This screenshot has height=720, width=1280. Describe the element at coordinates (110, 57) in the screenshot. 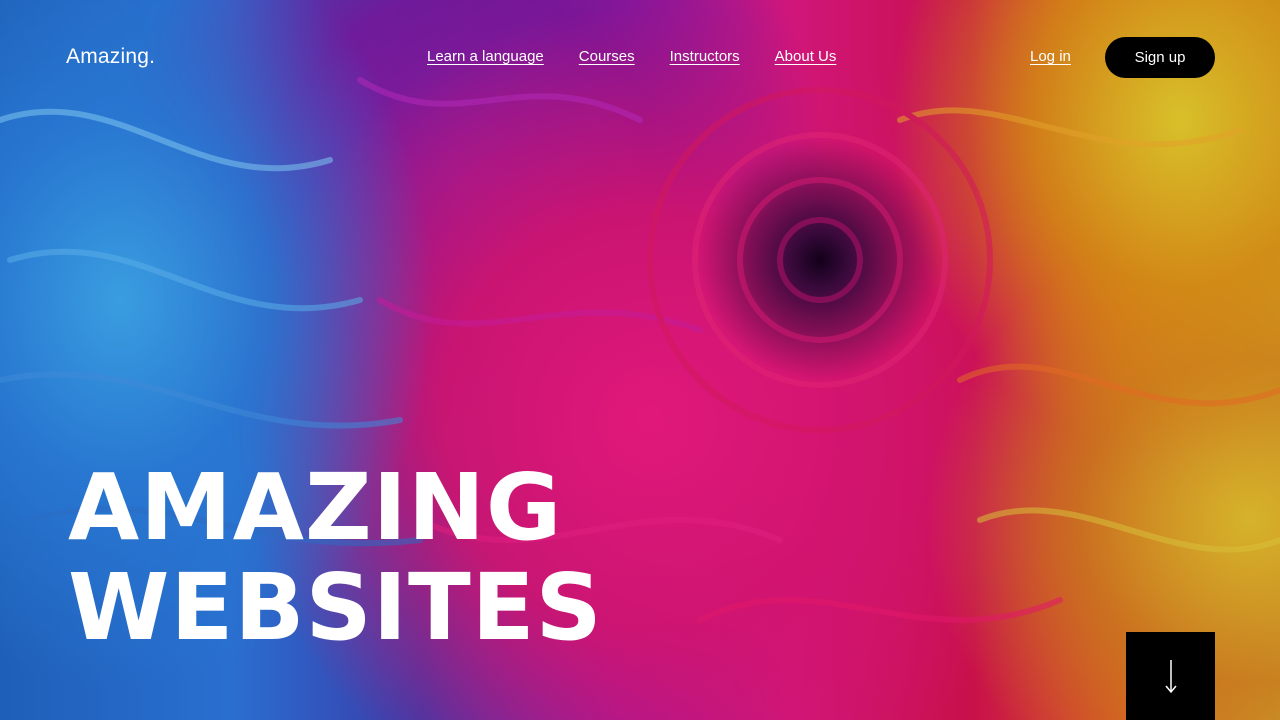

I see `brand-logo: Amazing.` at that location.